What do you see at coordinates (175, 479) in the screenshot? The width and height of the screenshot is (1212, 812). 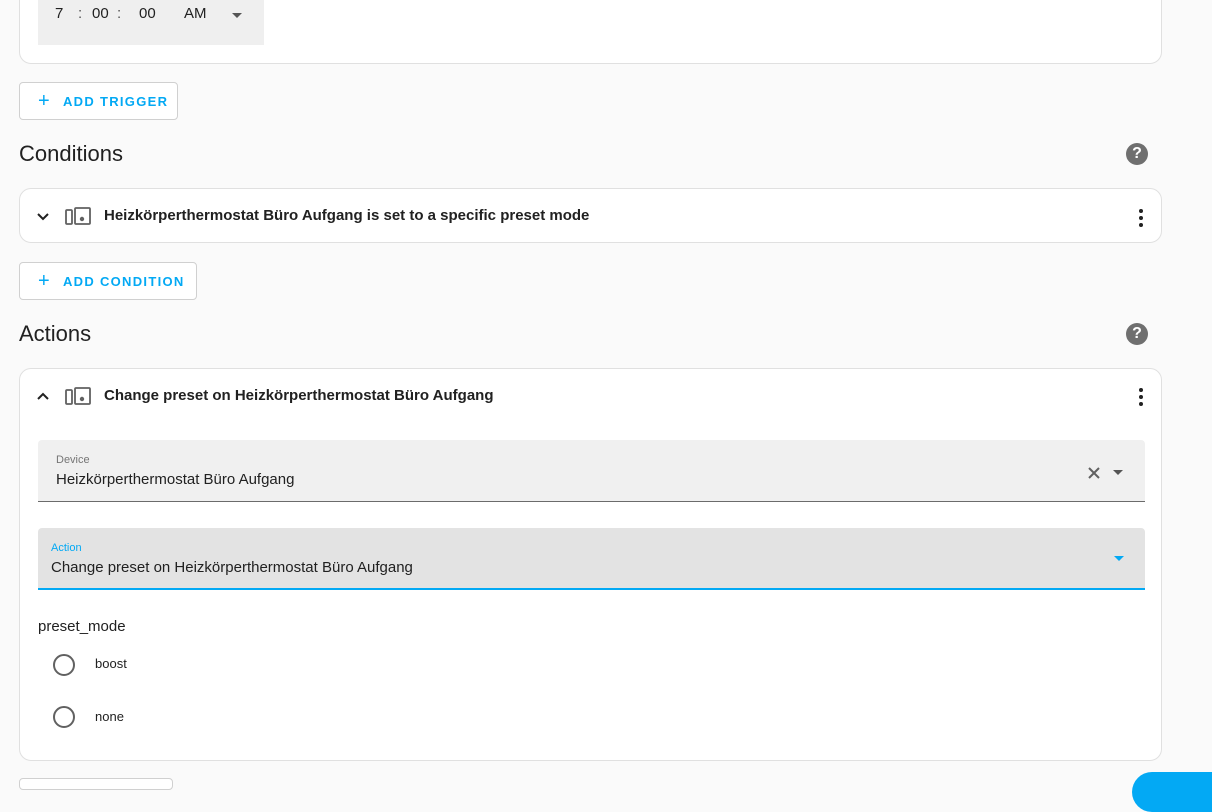 I see `device-field-value: Heizkörperthermostat Büro Aufgang` at bounding box center [175, 479].